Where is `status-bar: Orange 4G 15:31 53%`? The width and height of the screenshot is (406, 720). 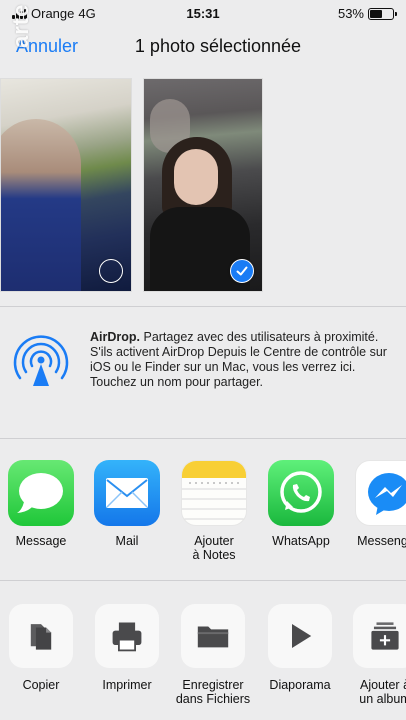
status-bar: Orange 4G 15:31 53% is located at coordinates (203, 13).